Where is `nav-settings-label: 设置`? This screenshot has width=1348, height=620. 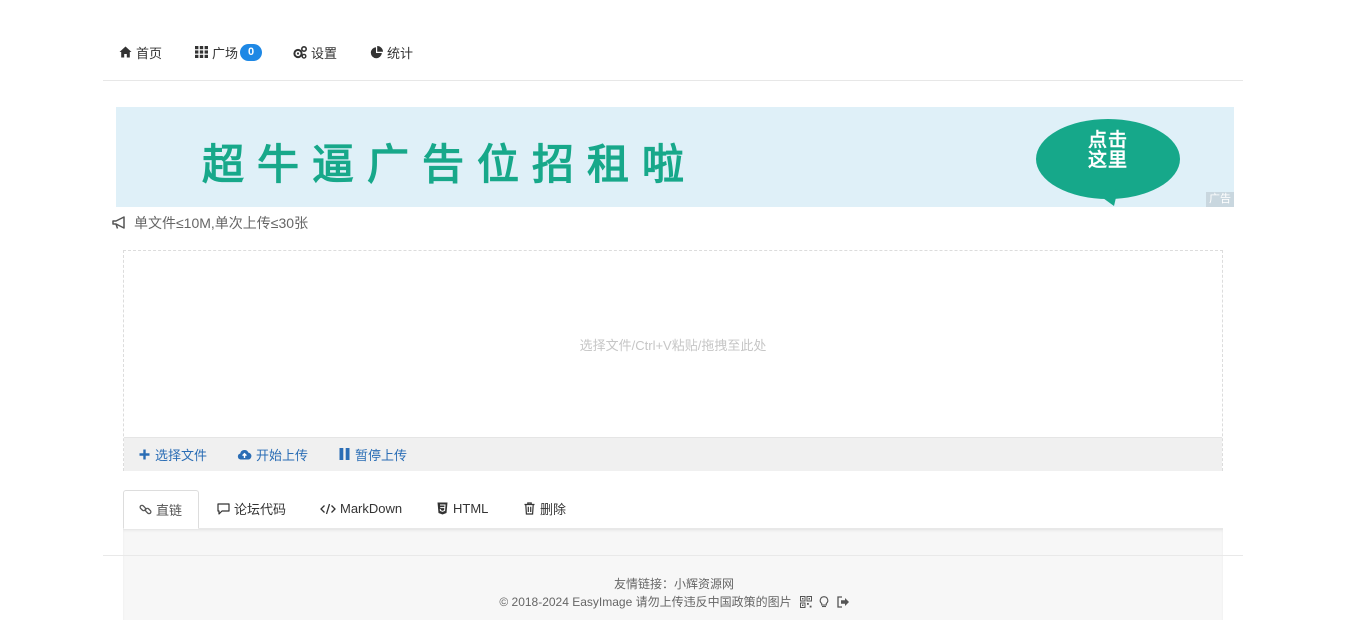 nav-settings-label: 设置 is located at coordinates (324, 53).